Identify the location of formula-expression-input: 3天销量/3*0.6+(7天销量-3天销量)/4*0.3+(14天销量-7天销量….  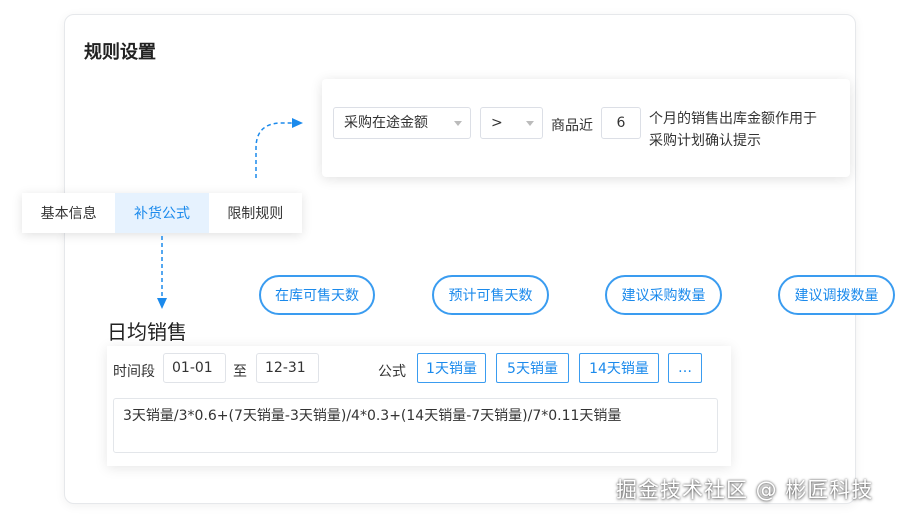
(415, 425).